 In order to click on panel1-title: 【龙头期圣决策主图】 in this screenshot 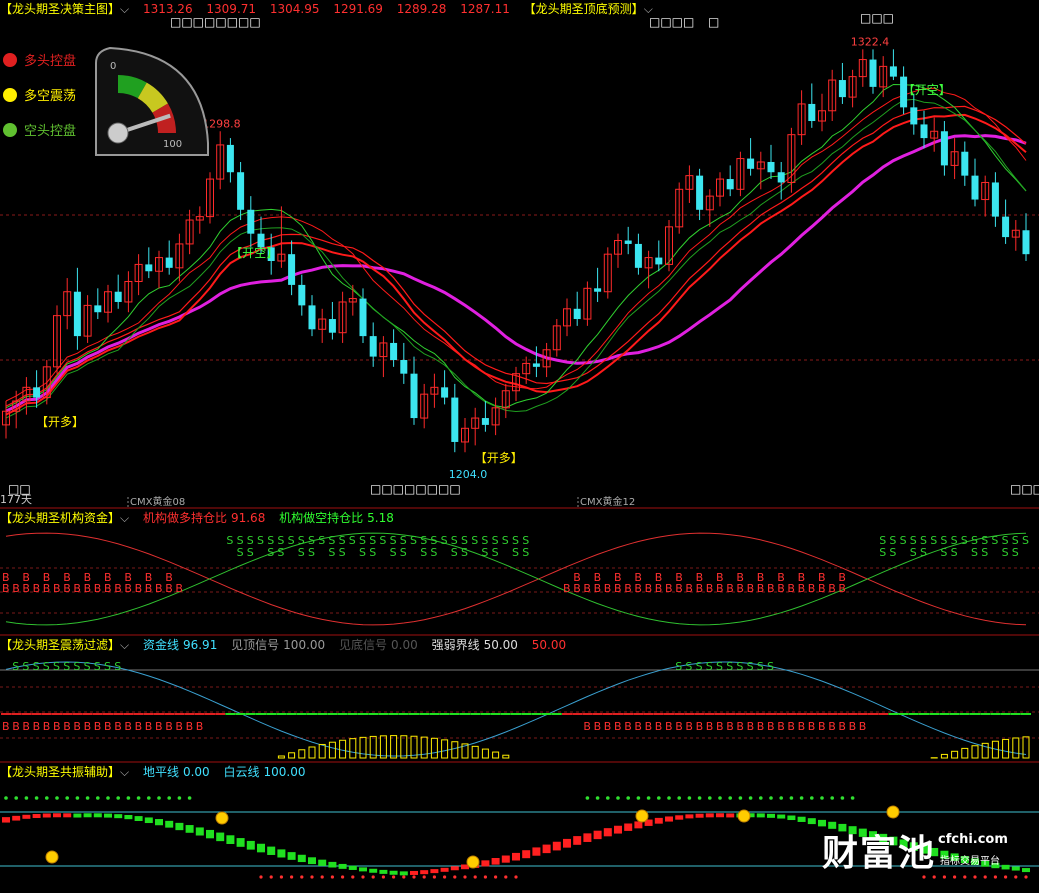, I will do `click(60, 9)`.